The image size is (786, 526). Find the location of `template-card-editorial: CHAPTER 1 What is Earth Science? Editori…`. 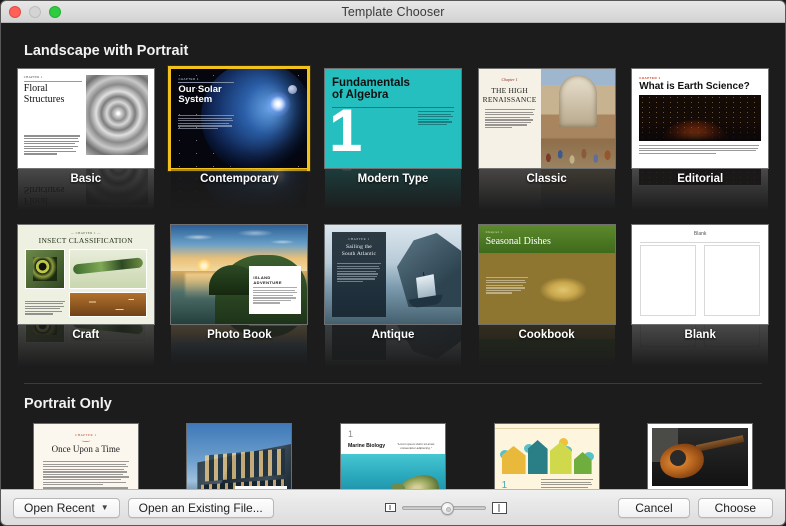

template-card-editorial: CHAPTER 1 What is Earth Science? Editori… is located at coordinates (700, 140).